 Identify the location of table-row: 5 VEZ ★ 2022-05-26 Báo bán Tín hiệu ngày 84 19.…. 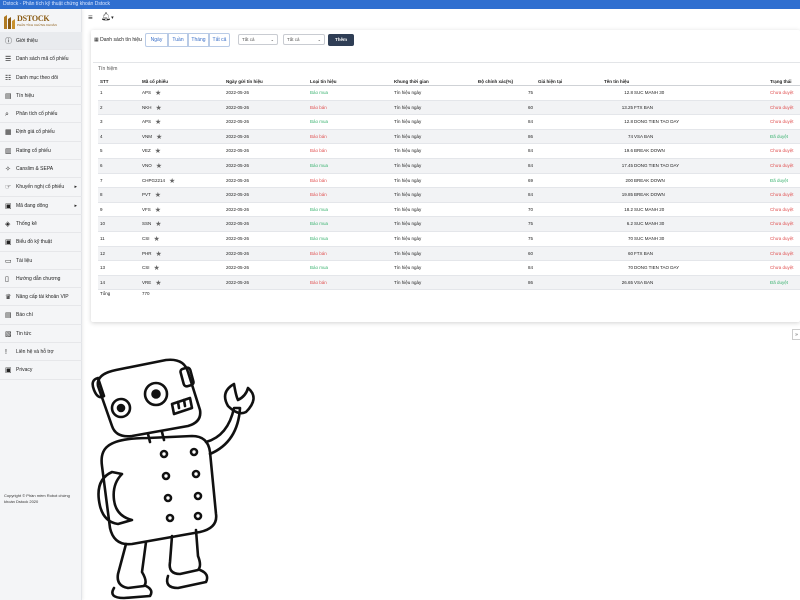
(449, 151).